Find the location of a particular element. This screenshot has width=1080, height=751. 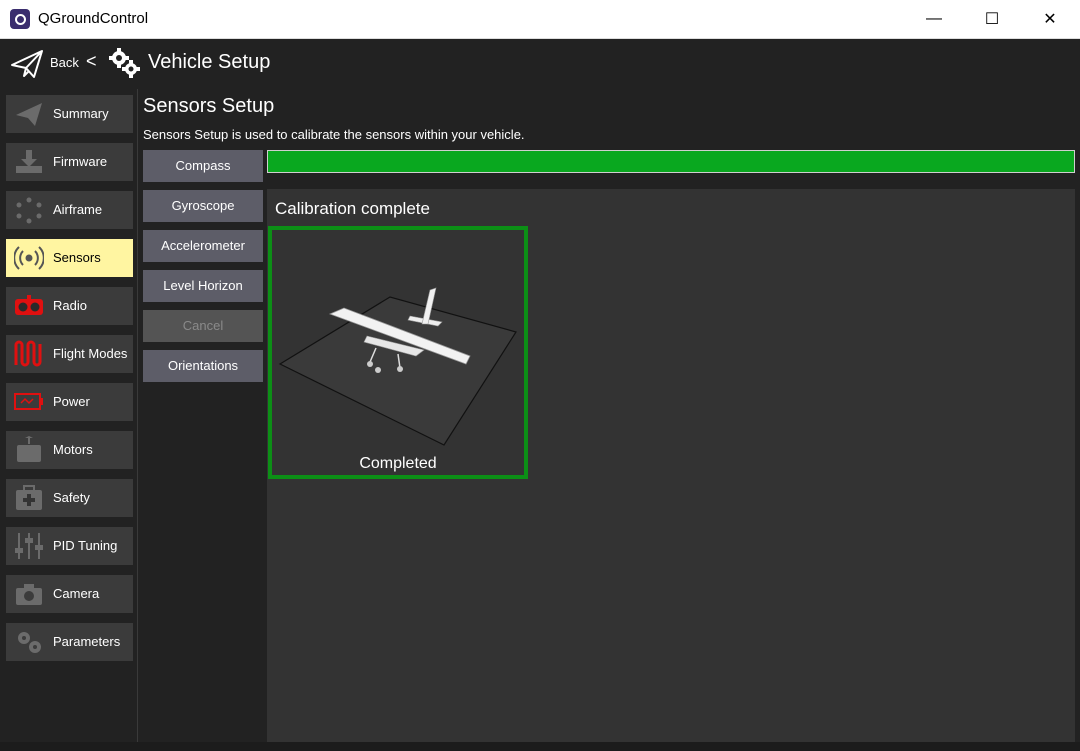

sensors-icon is located at coordinates (29, 258).